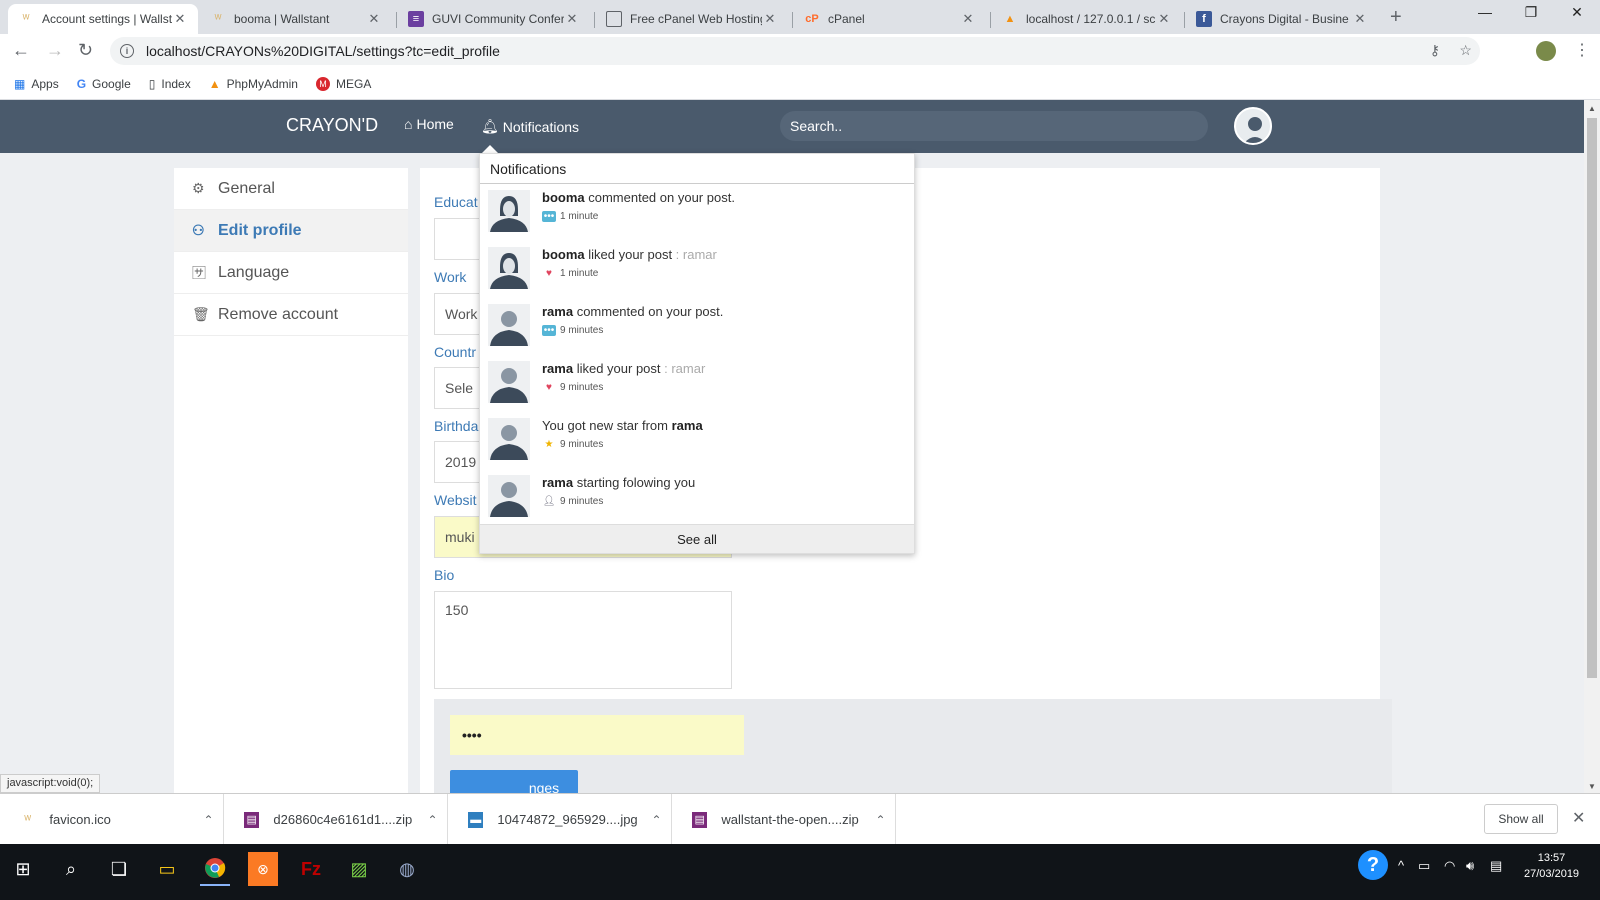 The image size is (1600, 900). Describe the element at coordinates (322, 83) in the screenshot. I see `mega-icon: M` at that location.